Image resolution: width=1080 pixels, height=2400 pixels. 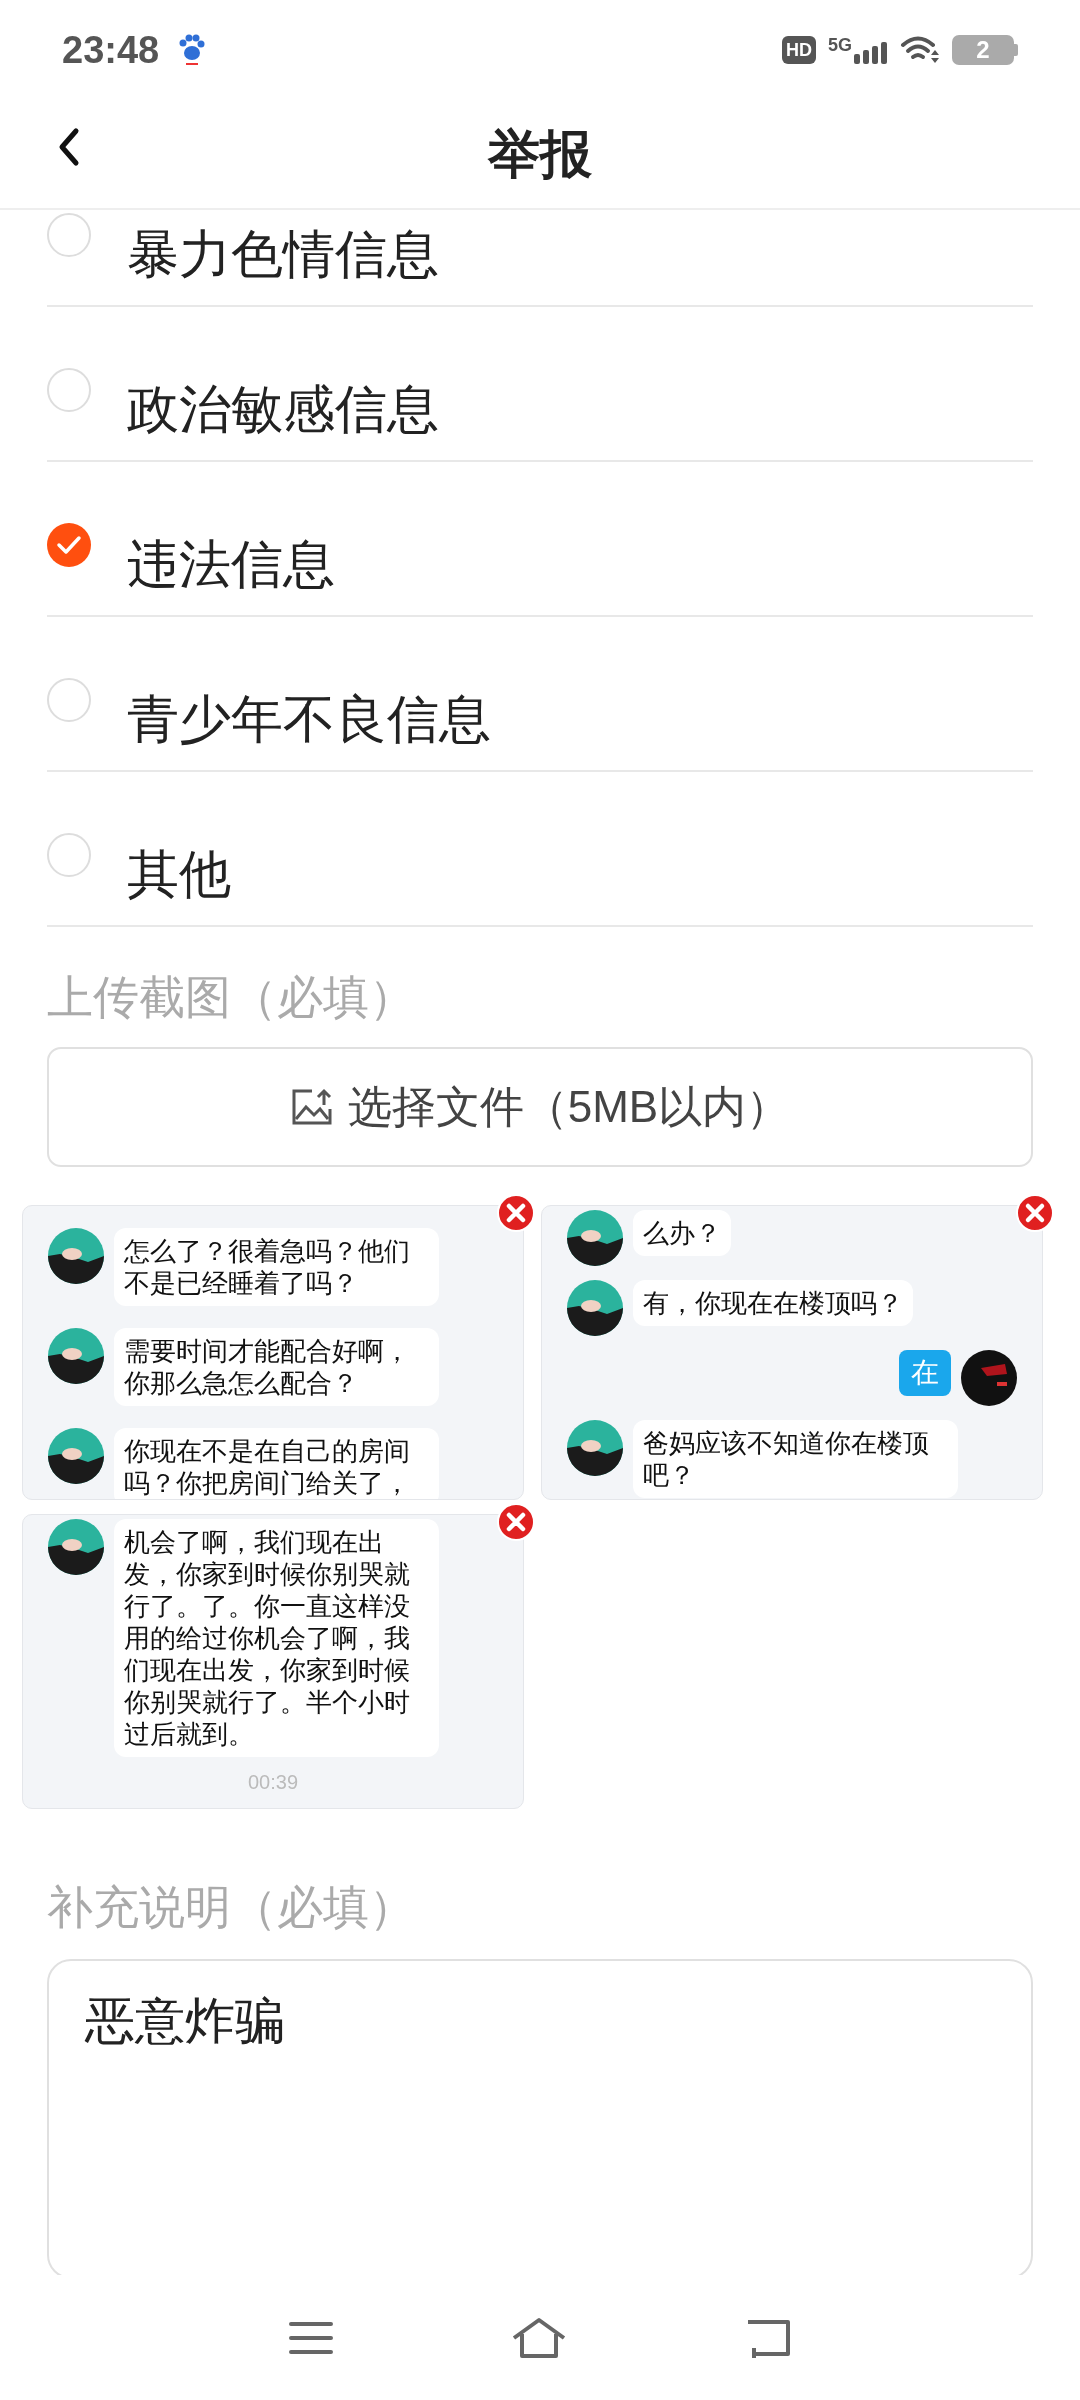 I want to click on chat-bubble: 有，你现在在楼顶吗？, so click(x=773, y=1303).